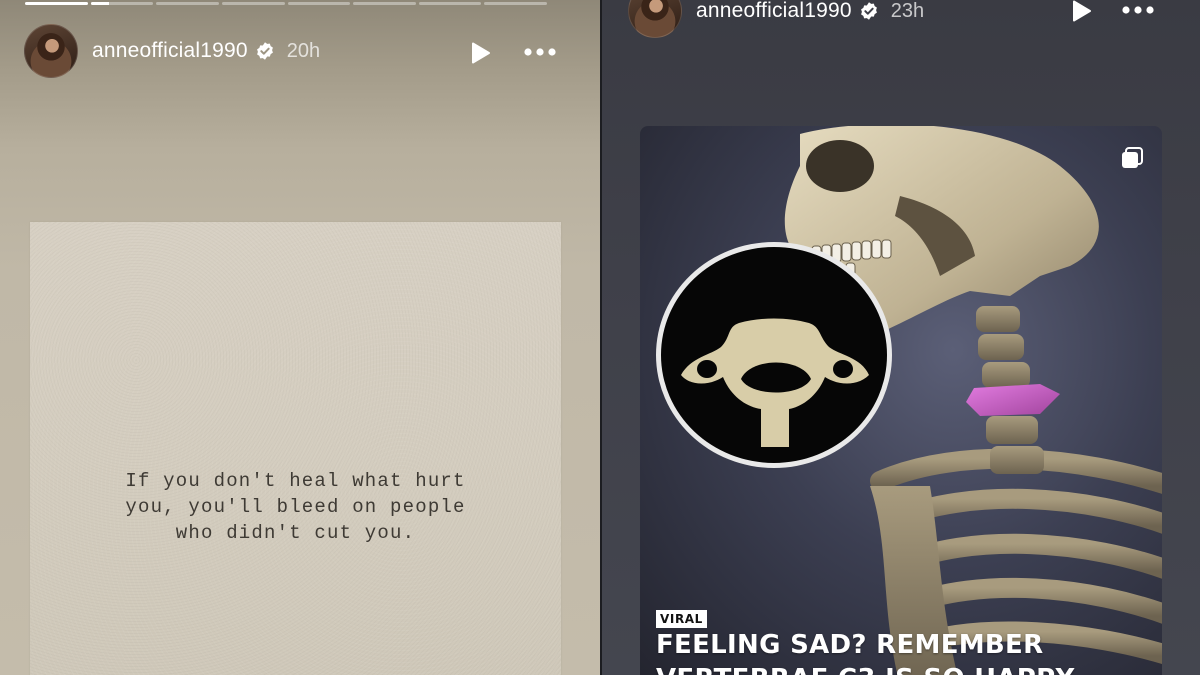  I want to click on story-progress-bar, so click(286, 3).